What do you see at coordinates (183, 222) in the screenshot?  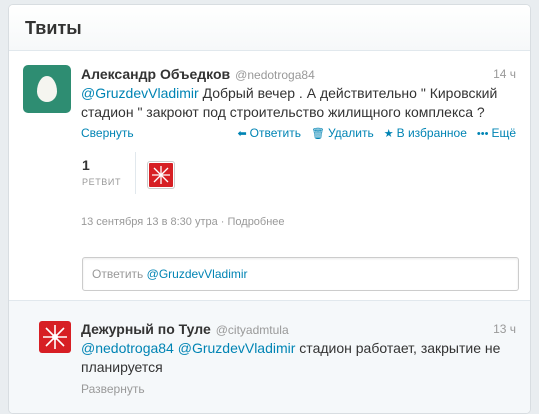 I see `tweet-date: 13 сентября 13 в 8:30 утра · Подробнее` at bounding box center [183, 222].